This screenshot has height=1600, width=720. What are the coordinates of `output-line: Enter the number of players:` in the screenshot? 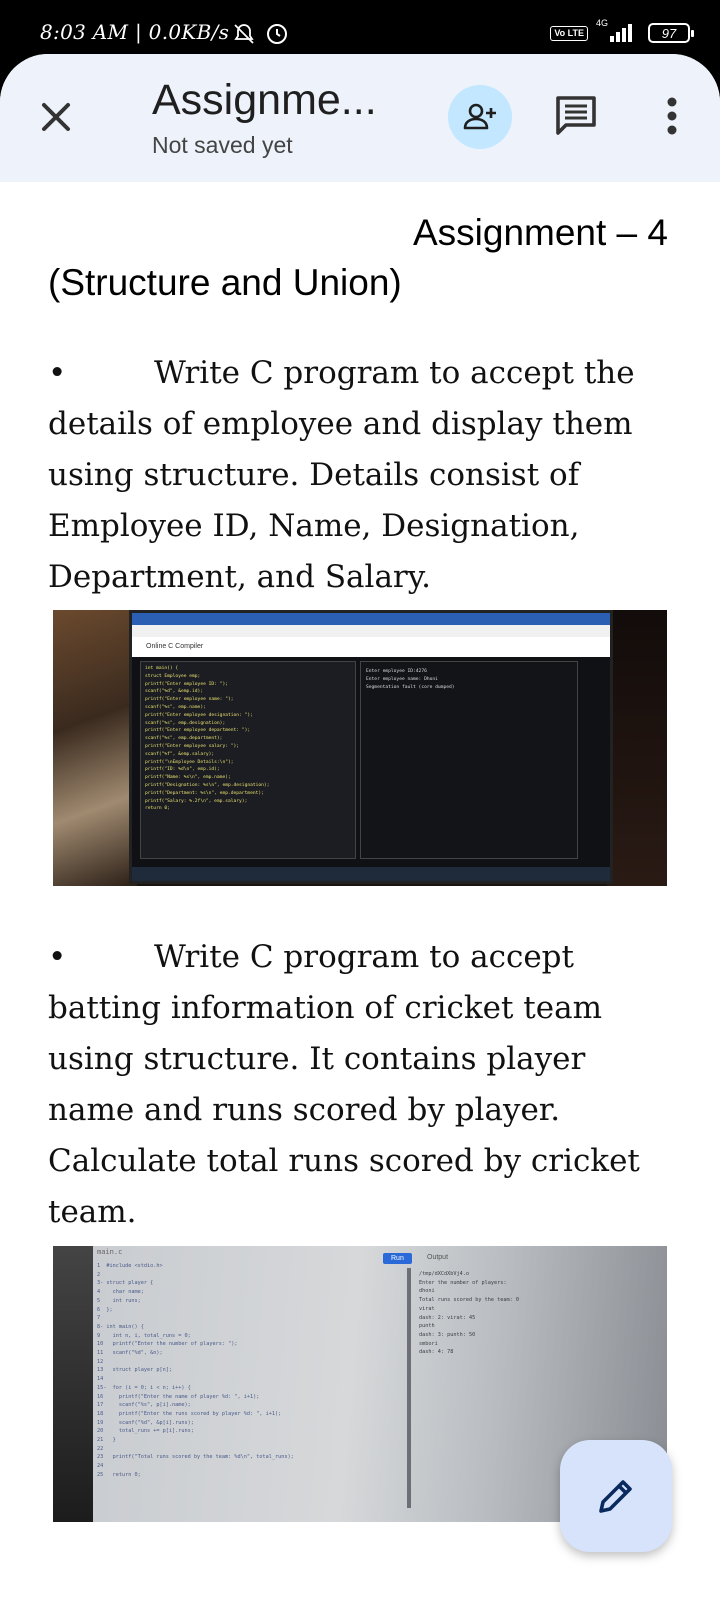 It's located at (463, 1282).